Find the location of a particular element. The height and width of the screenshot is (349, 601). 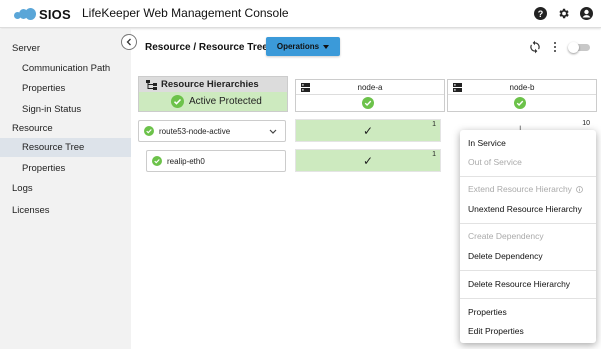

sidebar-item-resource-properties: Properties is located at coordinates (65, 168).